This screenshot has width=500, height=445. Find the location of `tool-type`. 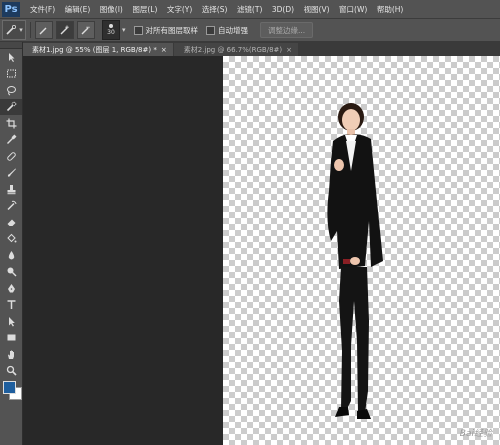

tool-type is located at coordinates (11, 305).